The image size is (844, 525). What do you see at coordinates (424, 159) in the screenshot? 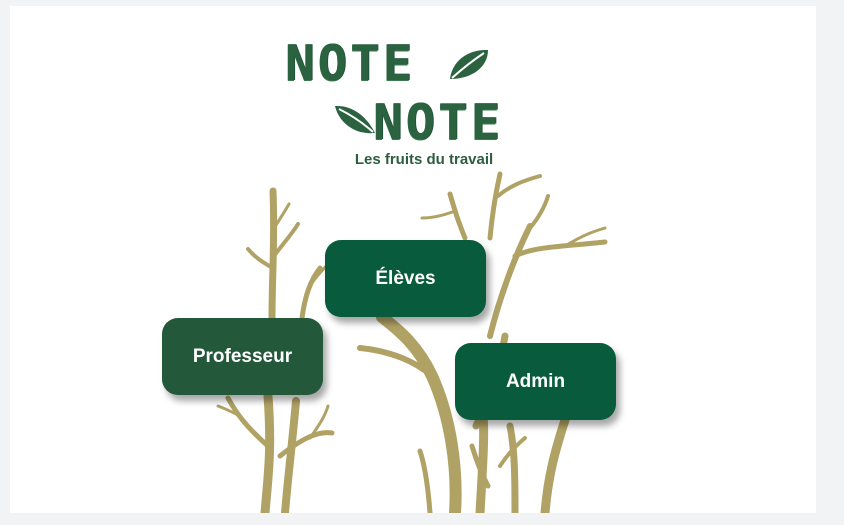
I see `tagline: Les fruits du travail` at bounding box center [424, 159].